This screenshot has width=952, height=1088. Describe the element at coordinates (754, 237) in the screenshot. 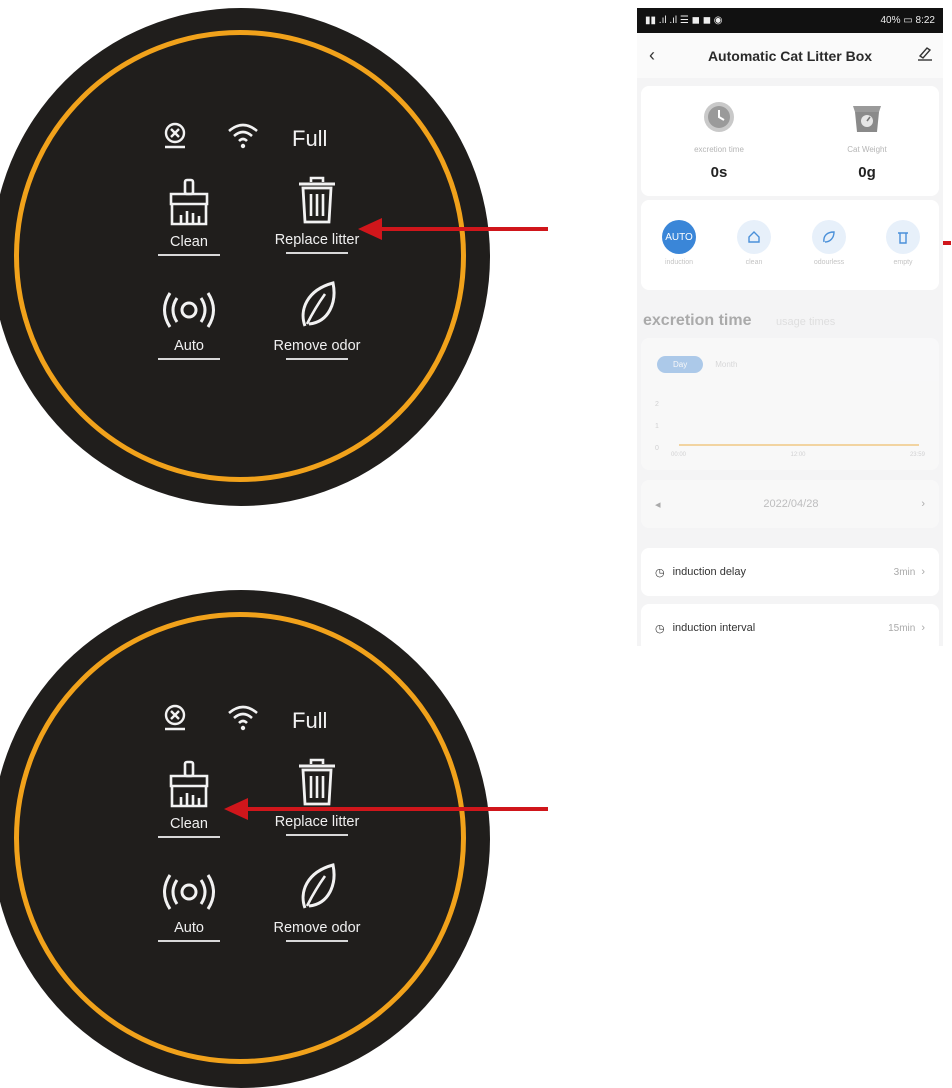

I see `clean-house-icon` at that location.